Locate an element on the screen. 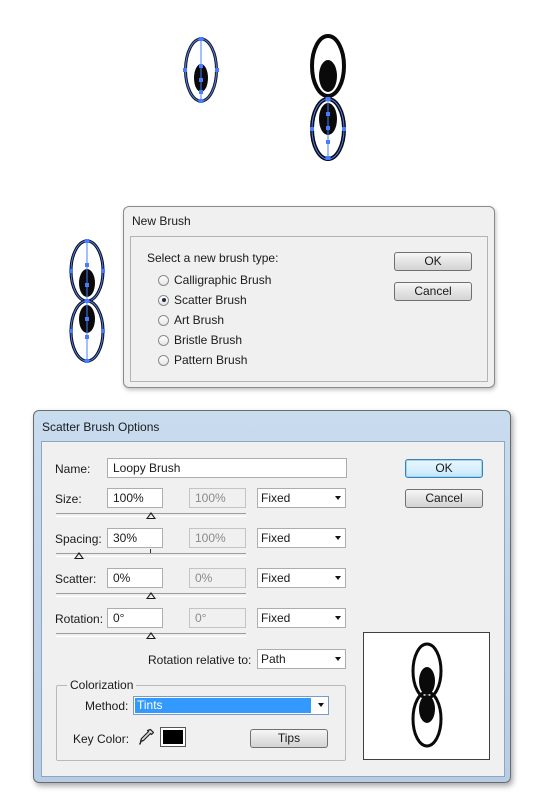 The image size is (541, 812). size-input: 100% is located at coordinates (135, 498).